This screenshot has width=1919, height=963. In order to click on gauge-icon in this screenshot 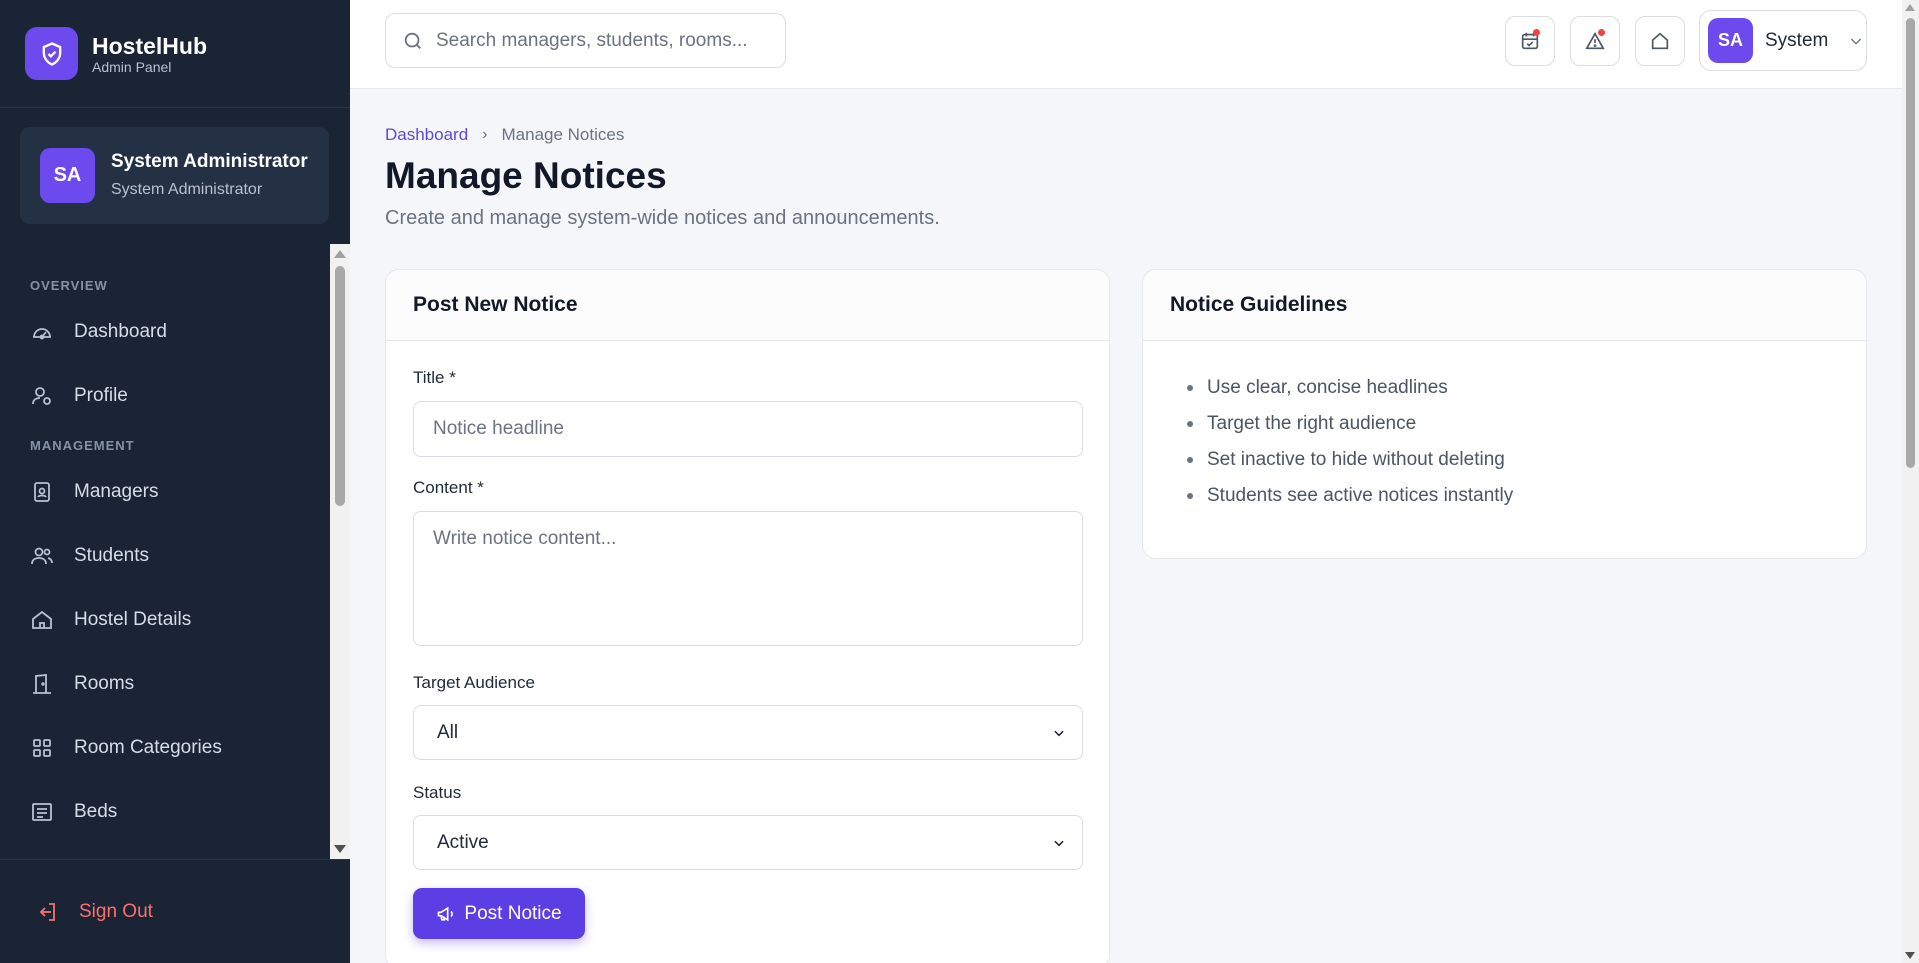, I will do `click(42, 334)`.